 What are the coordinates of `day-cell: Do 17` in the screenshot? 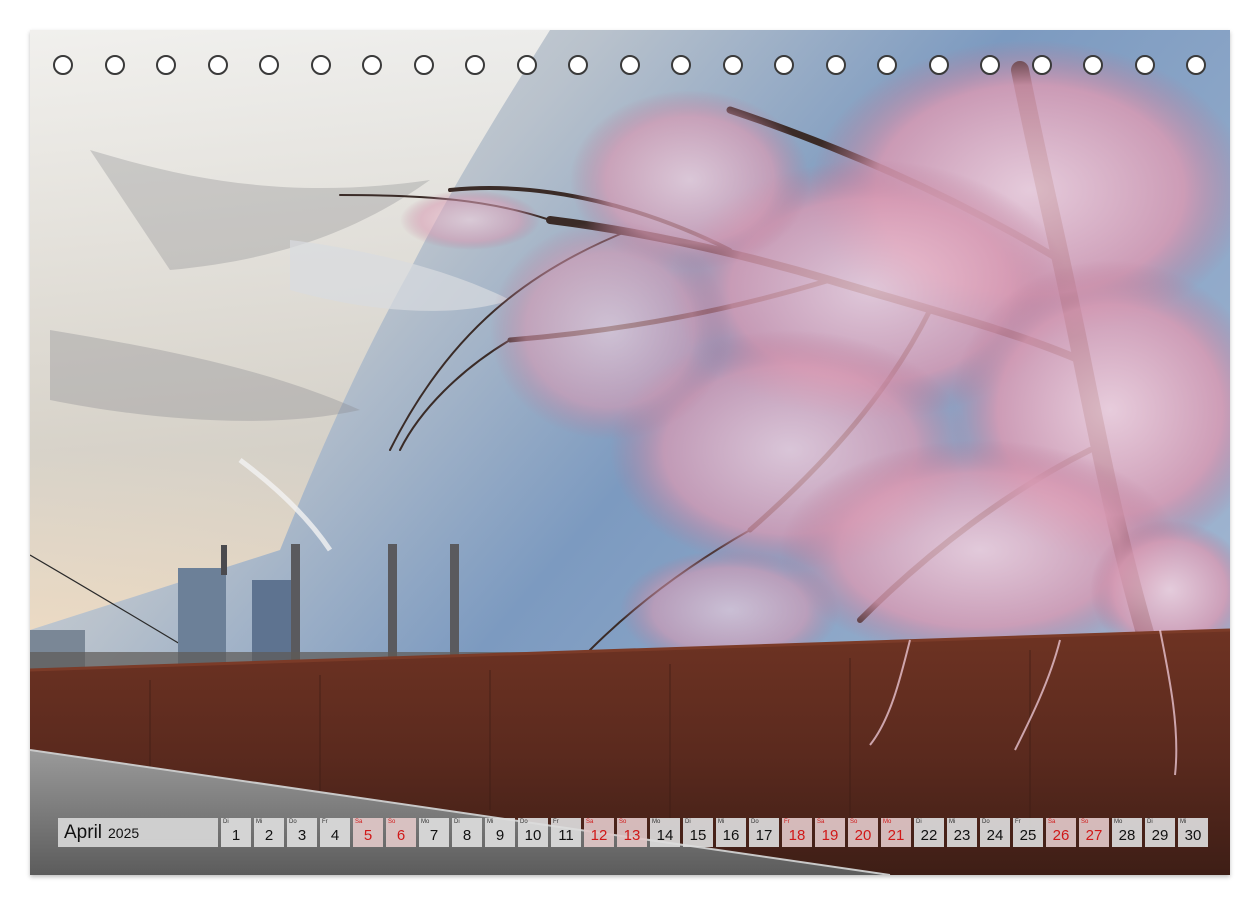 It's located at (764, 832).